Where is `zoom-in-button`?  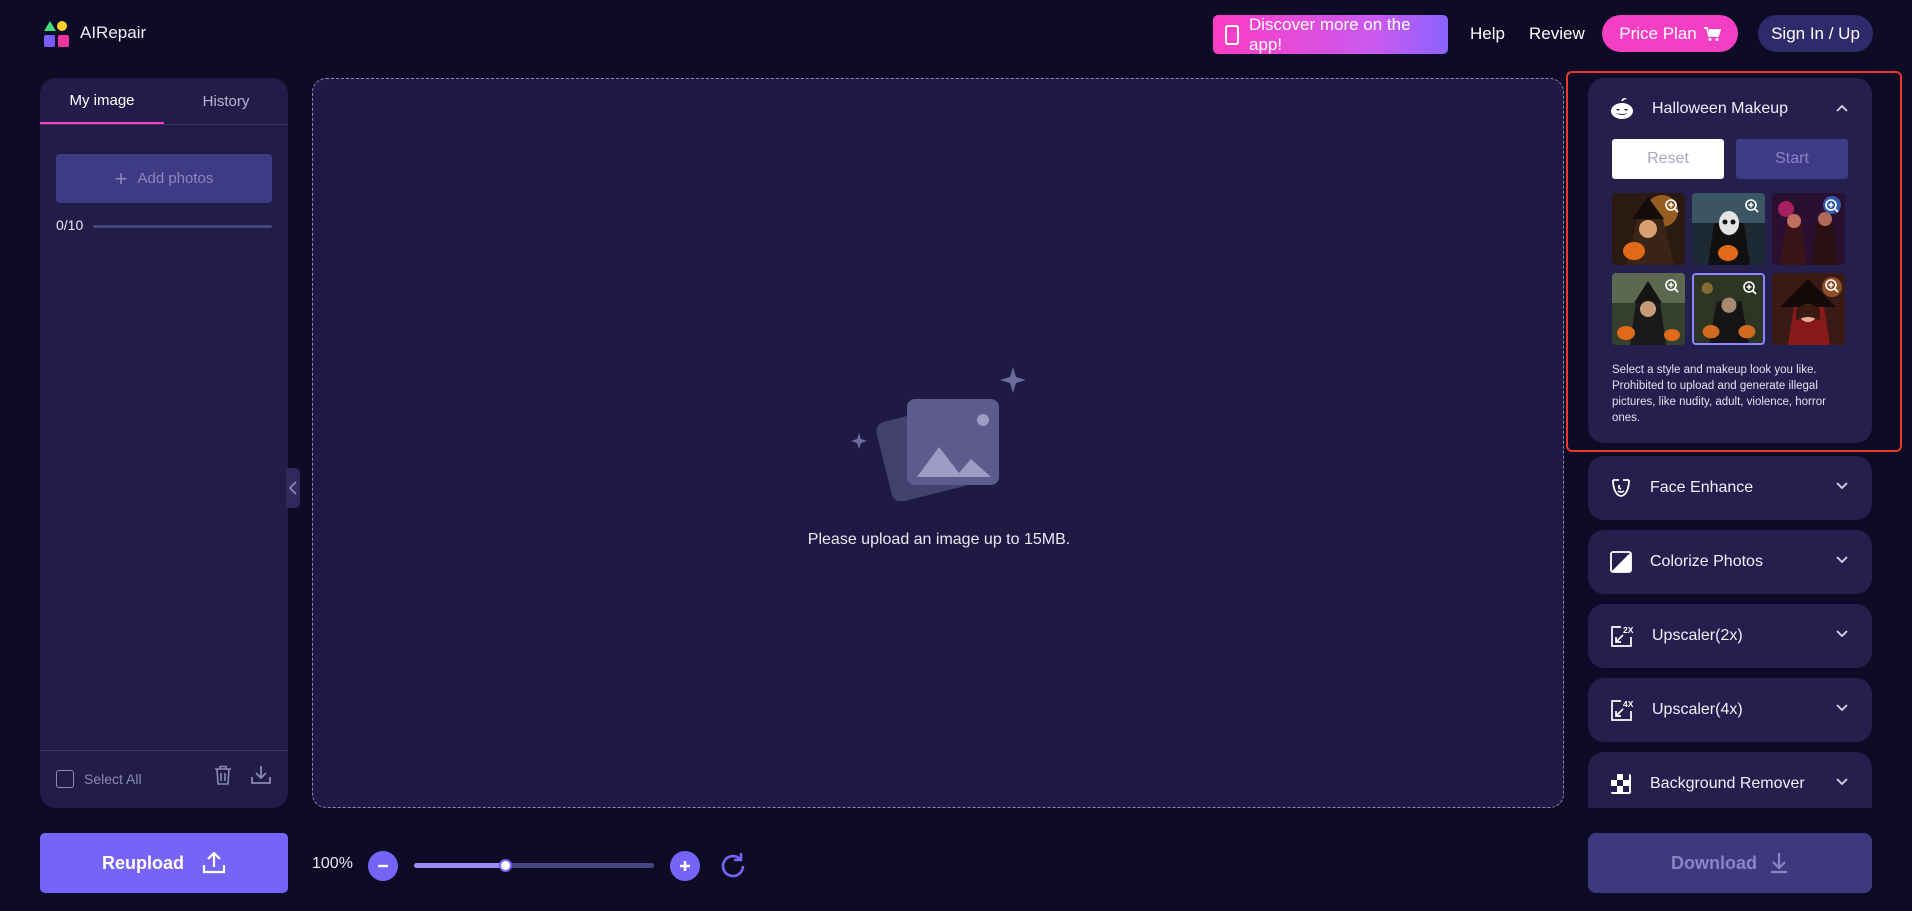
zoom-in-button is located at coordinates (685, 866).